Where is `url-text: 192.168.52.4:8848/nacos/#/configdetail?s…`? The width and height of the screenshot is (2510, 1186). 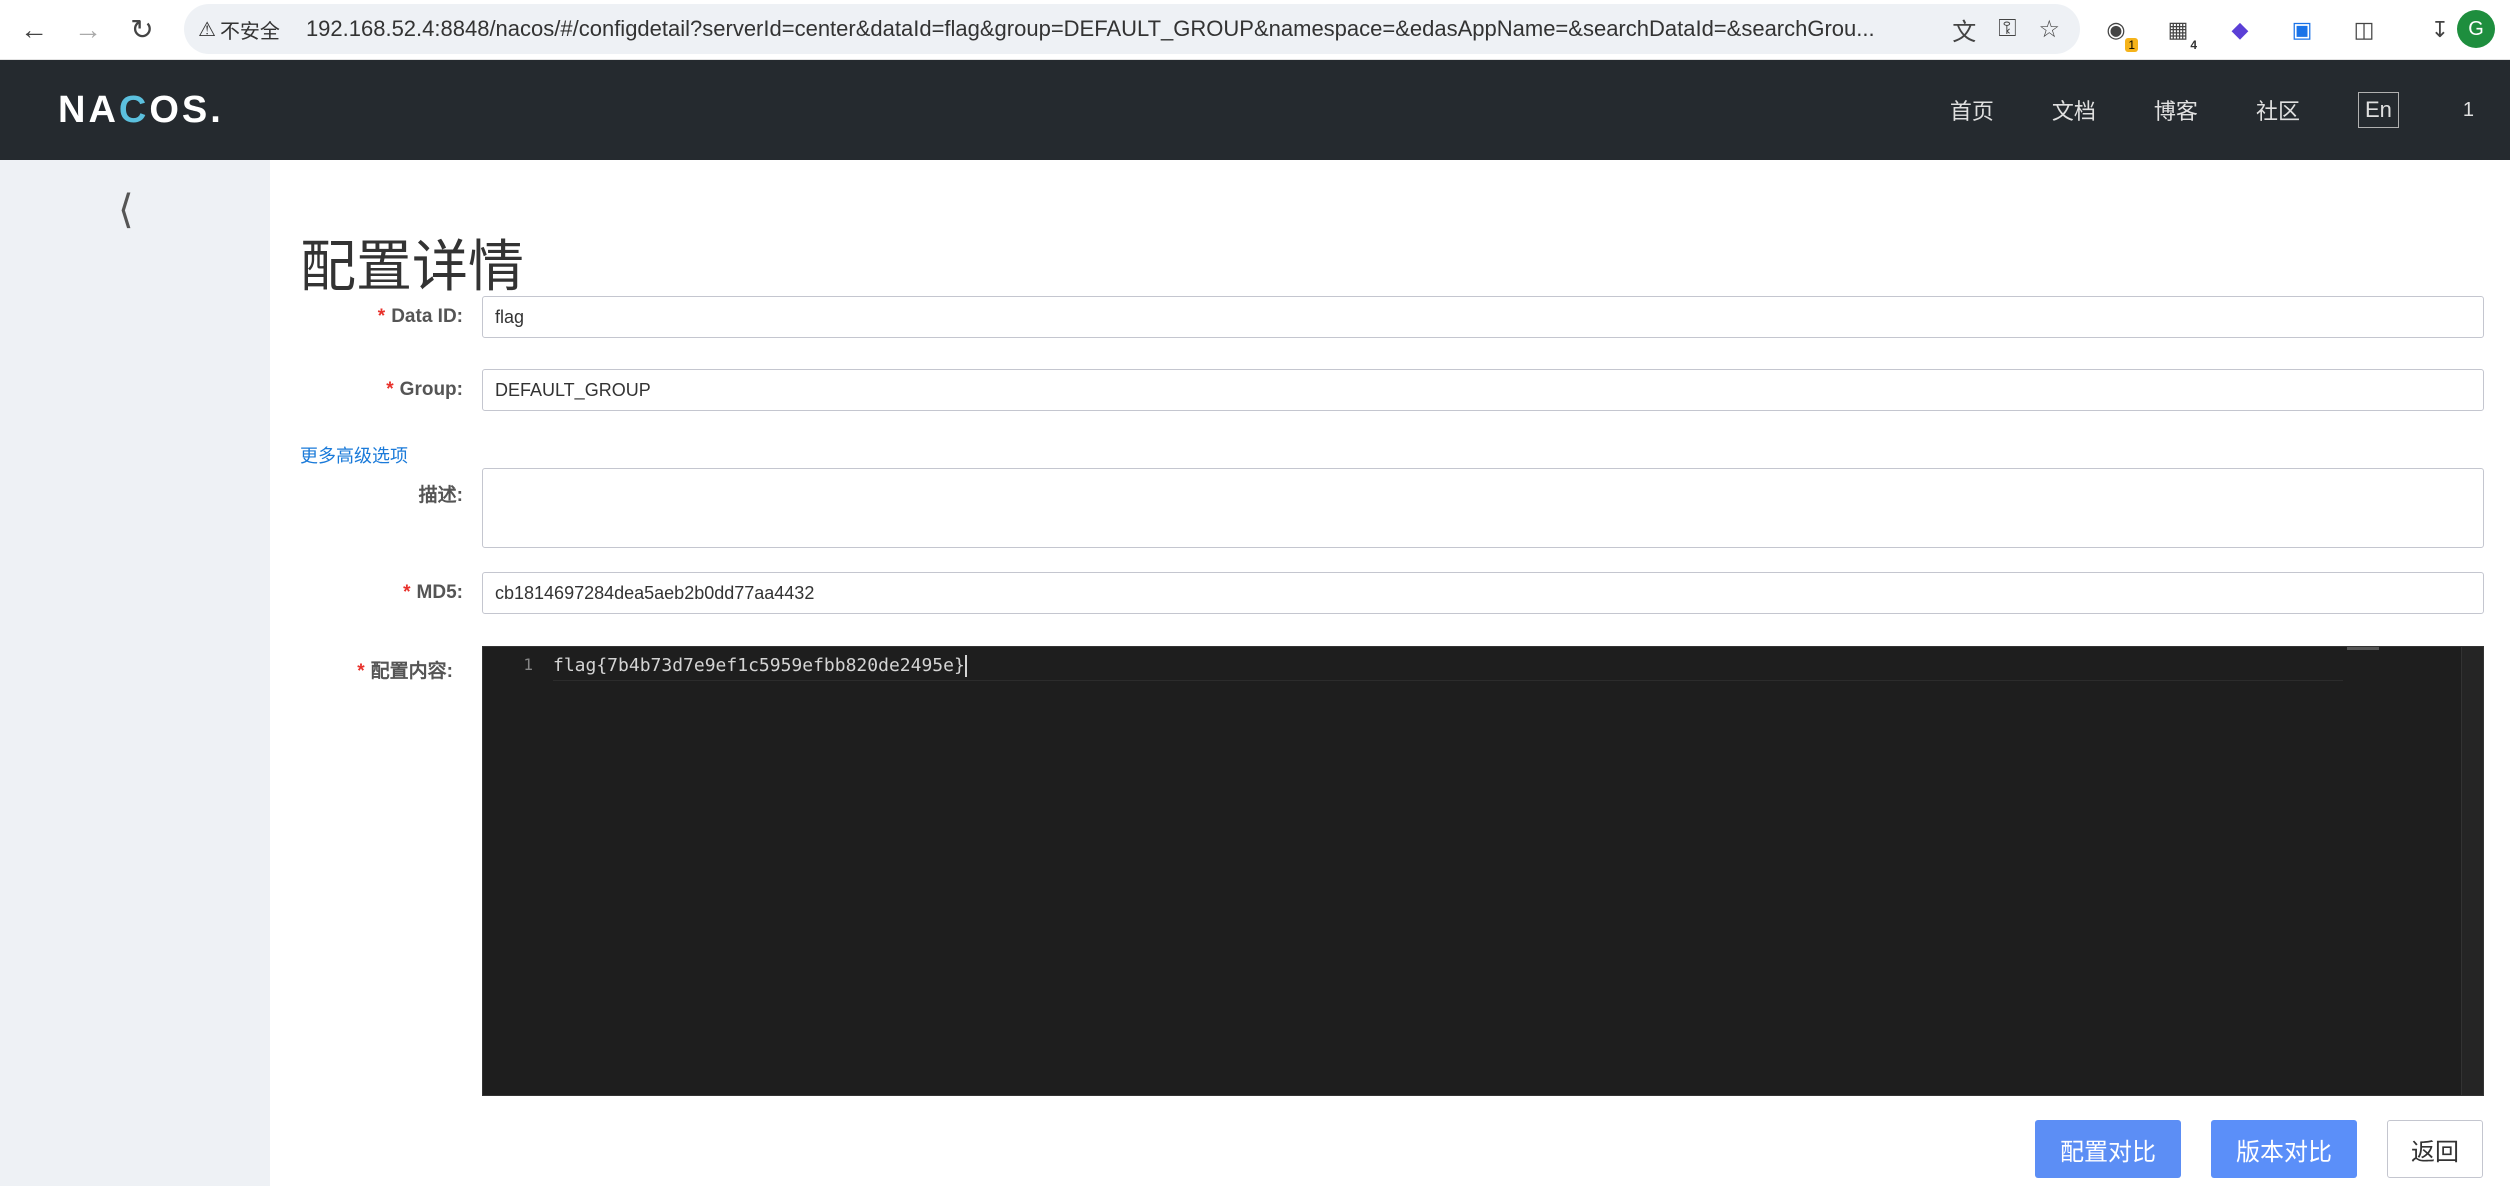 url-text: 192.168.52.4:8848/nacos/#/configdetail?s… is located at coordinates (1166, 29).